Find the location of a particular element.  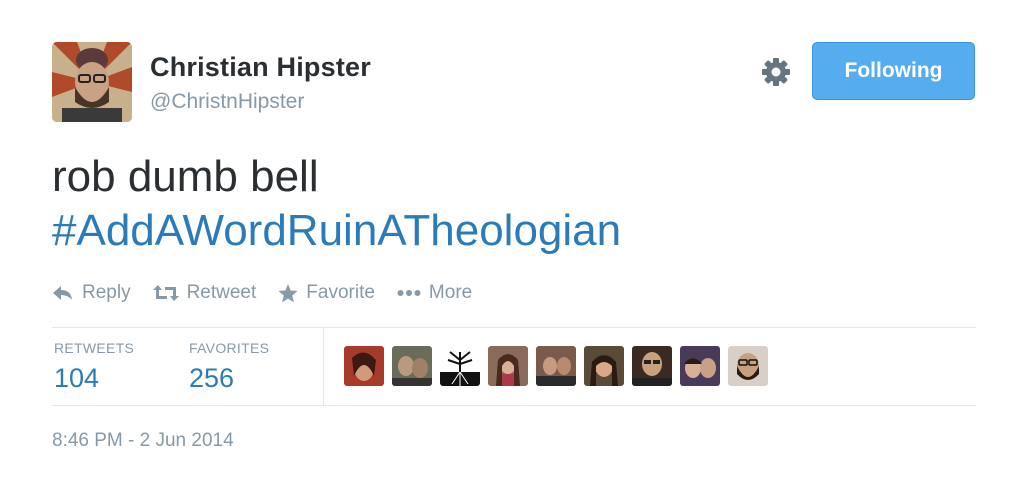

favoriters-avatars is located at coordinates (560, 366).